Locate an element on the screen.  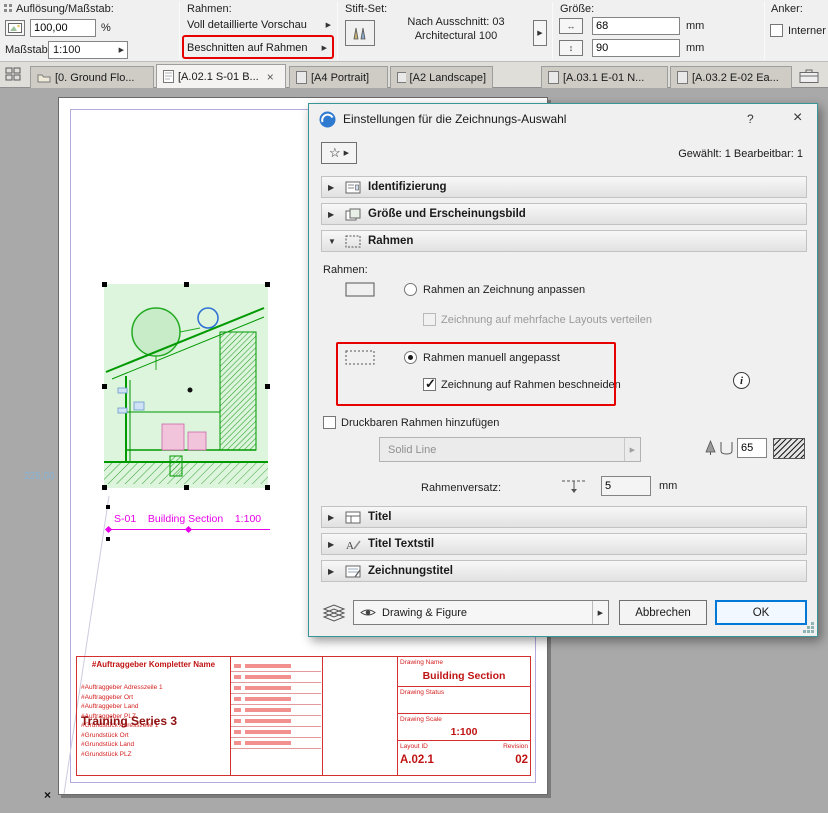
resolution-icon is located at coordinates (15, 28).